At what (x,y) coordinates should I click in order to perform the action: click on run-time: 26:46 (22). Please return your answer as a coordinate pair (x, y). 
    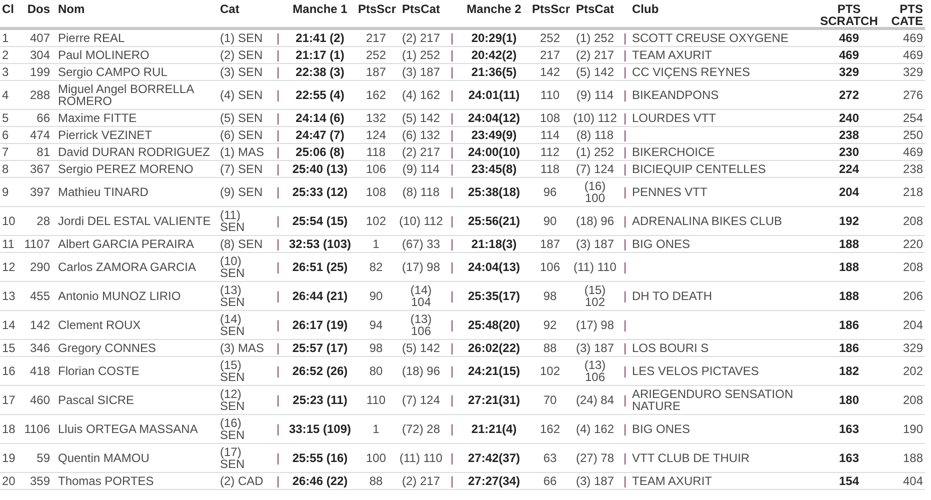
    Looking at the image, I should click on (320, 481).